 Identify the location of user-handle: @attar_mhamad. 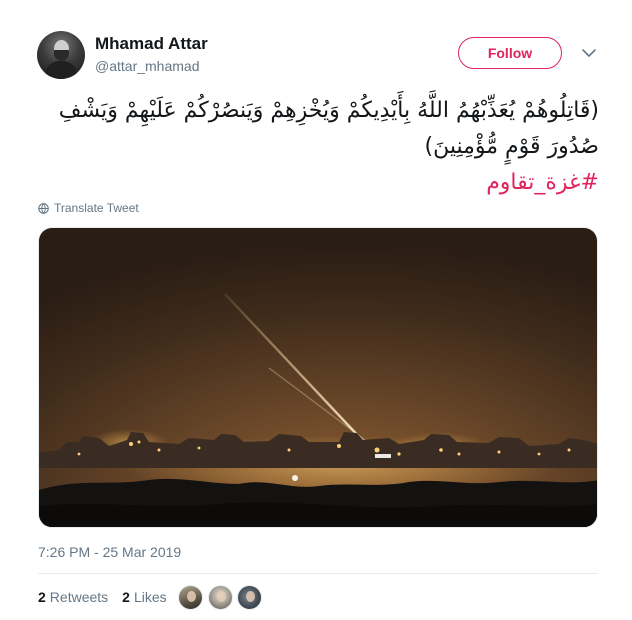
(147, 66).